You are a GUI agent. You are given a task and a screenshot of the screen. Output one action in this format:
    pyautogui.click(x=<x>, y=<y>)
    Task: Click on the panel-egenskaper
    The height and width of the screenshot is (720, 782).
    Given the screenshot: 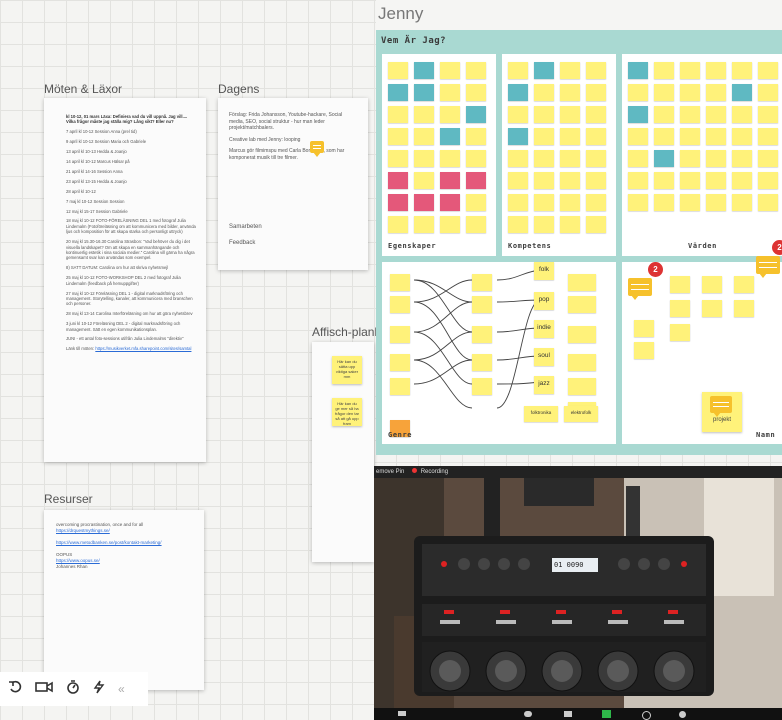 What is the action you would take?
    pyautogui.click(x=439, y=155)
    